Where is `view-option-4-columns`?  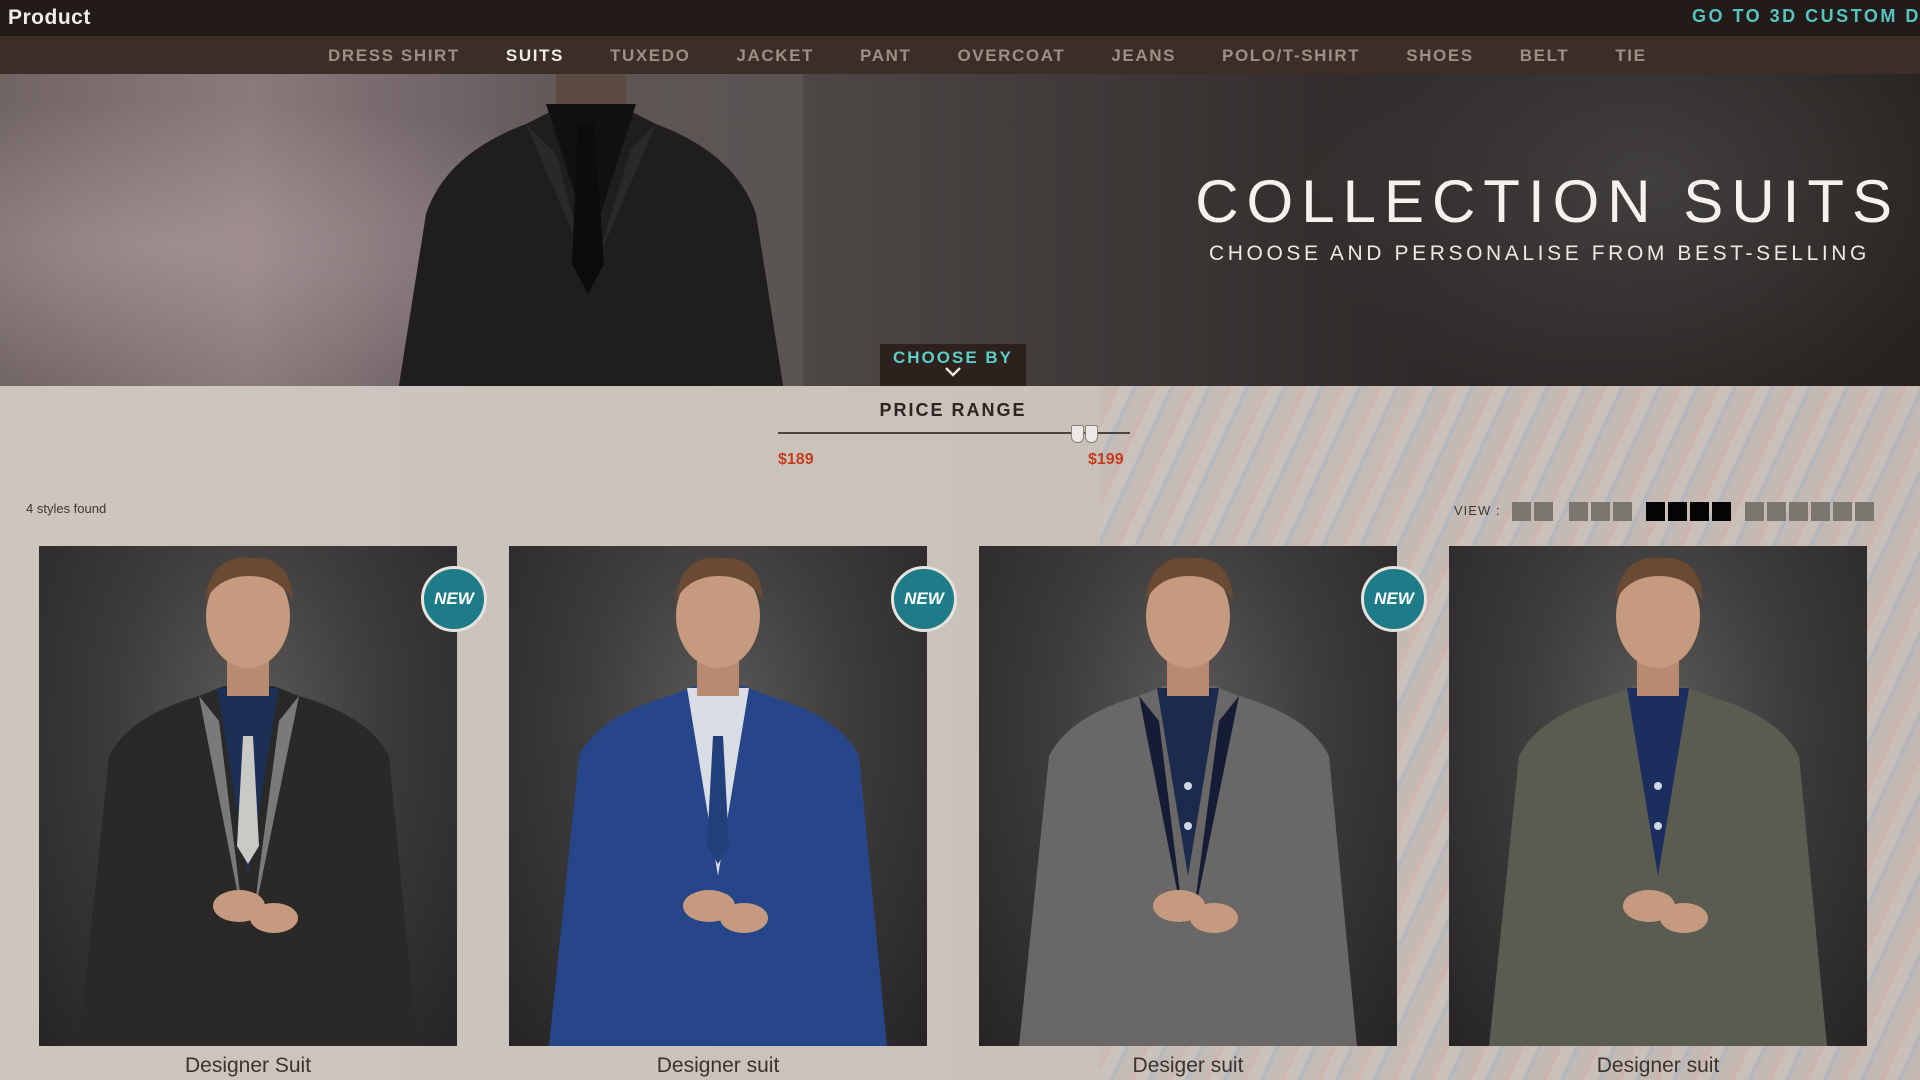
view-option-4-columns is located at coordinates (1688, 512).